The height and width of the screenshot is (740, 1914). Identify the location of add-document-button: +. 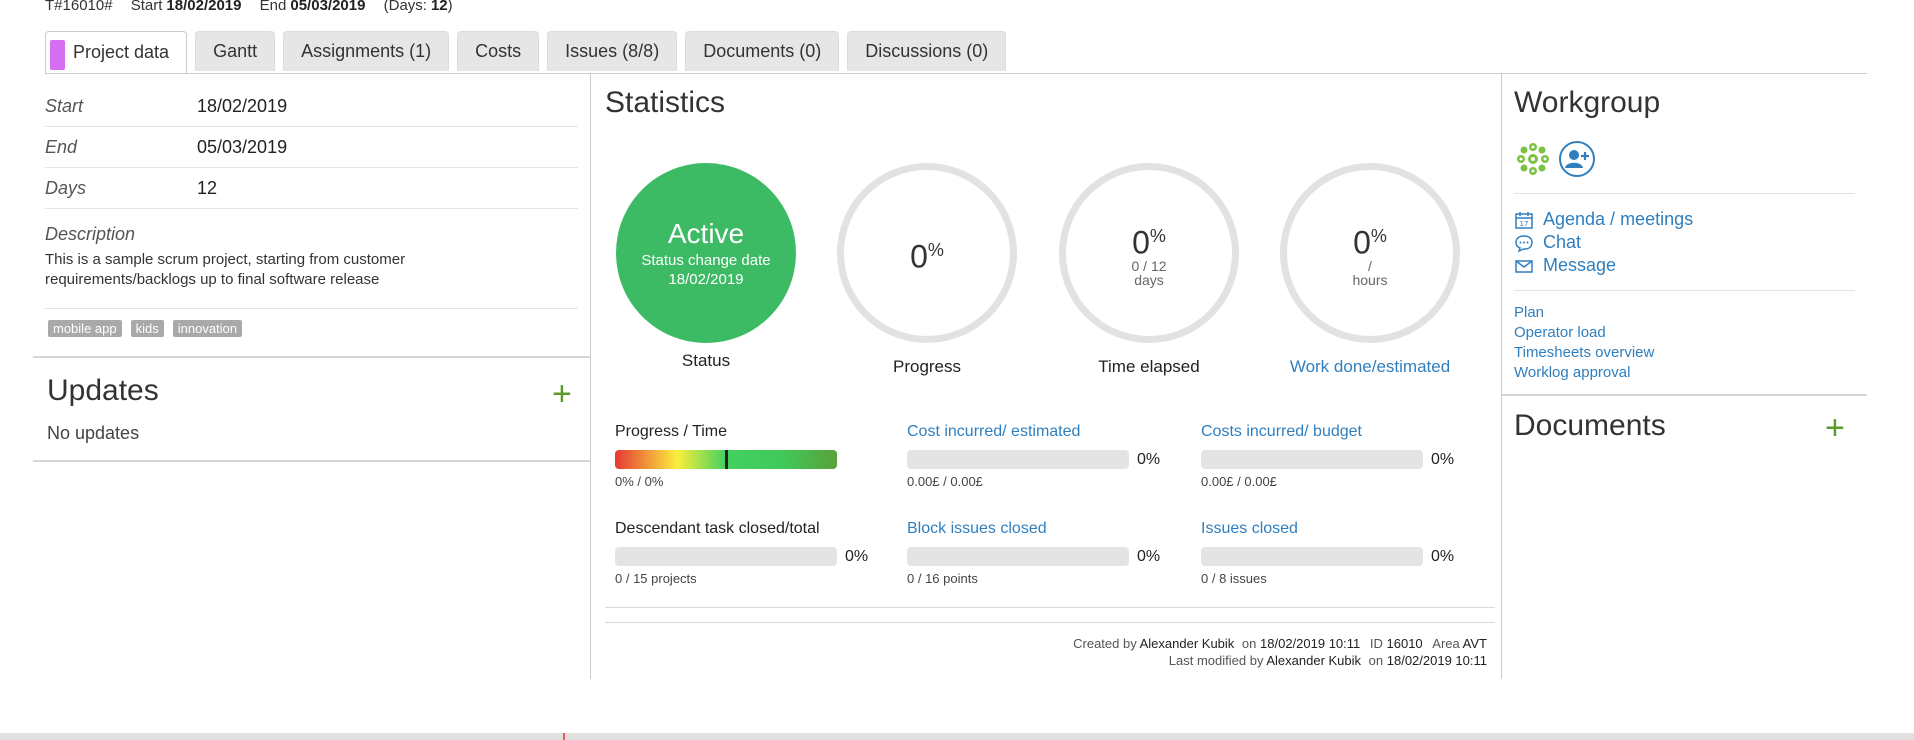
(1835, 428).